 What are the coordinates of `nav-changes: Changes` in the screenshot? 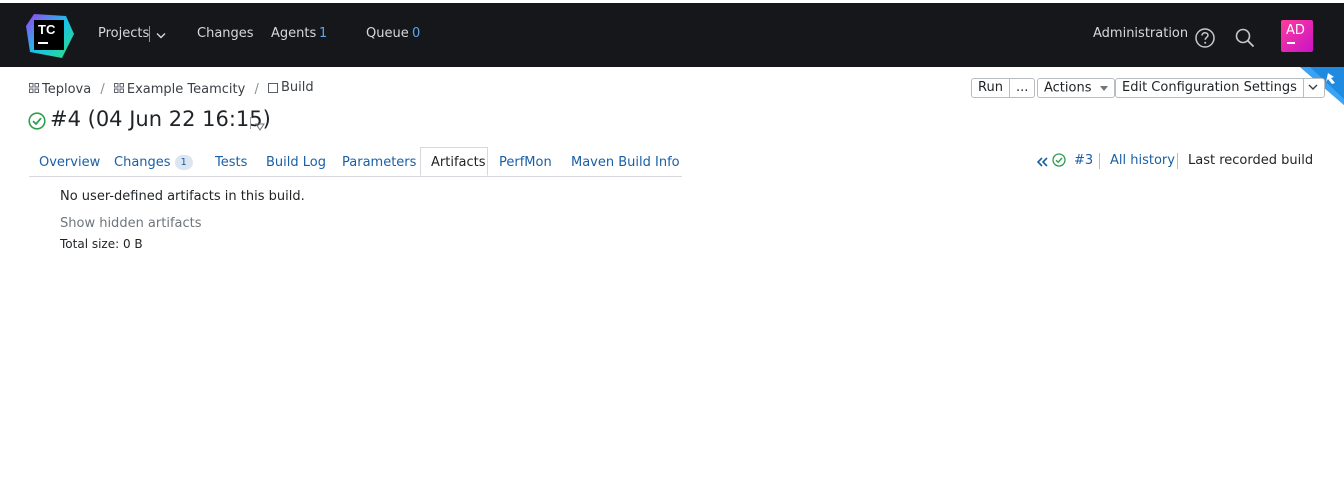 It's located at (225, 33).